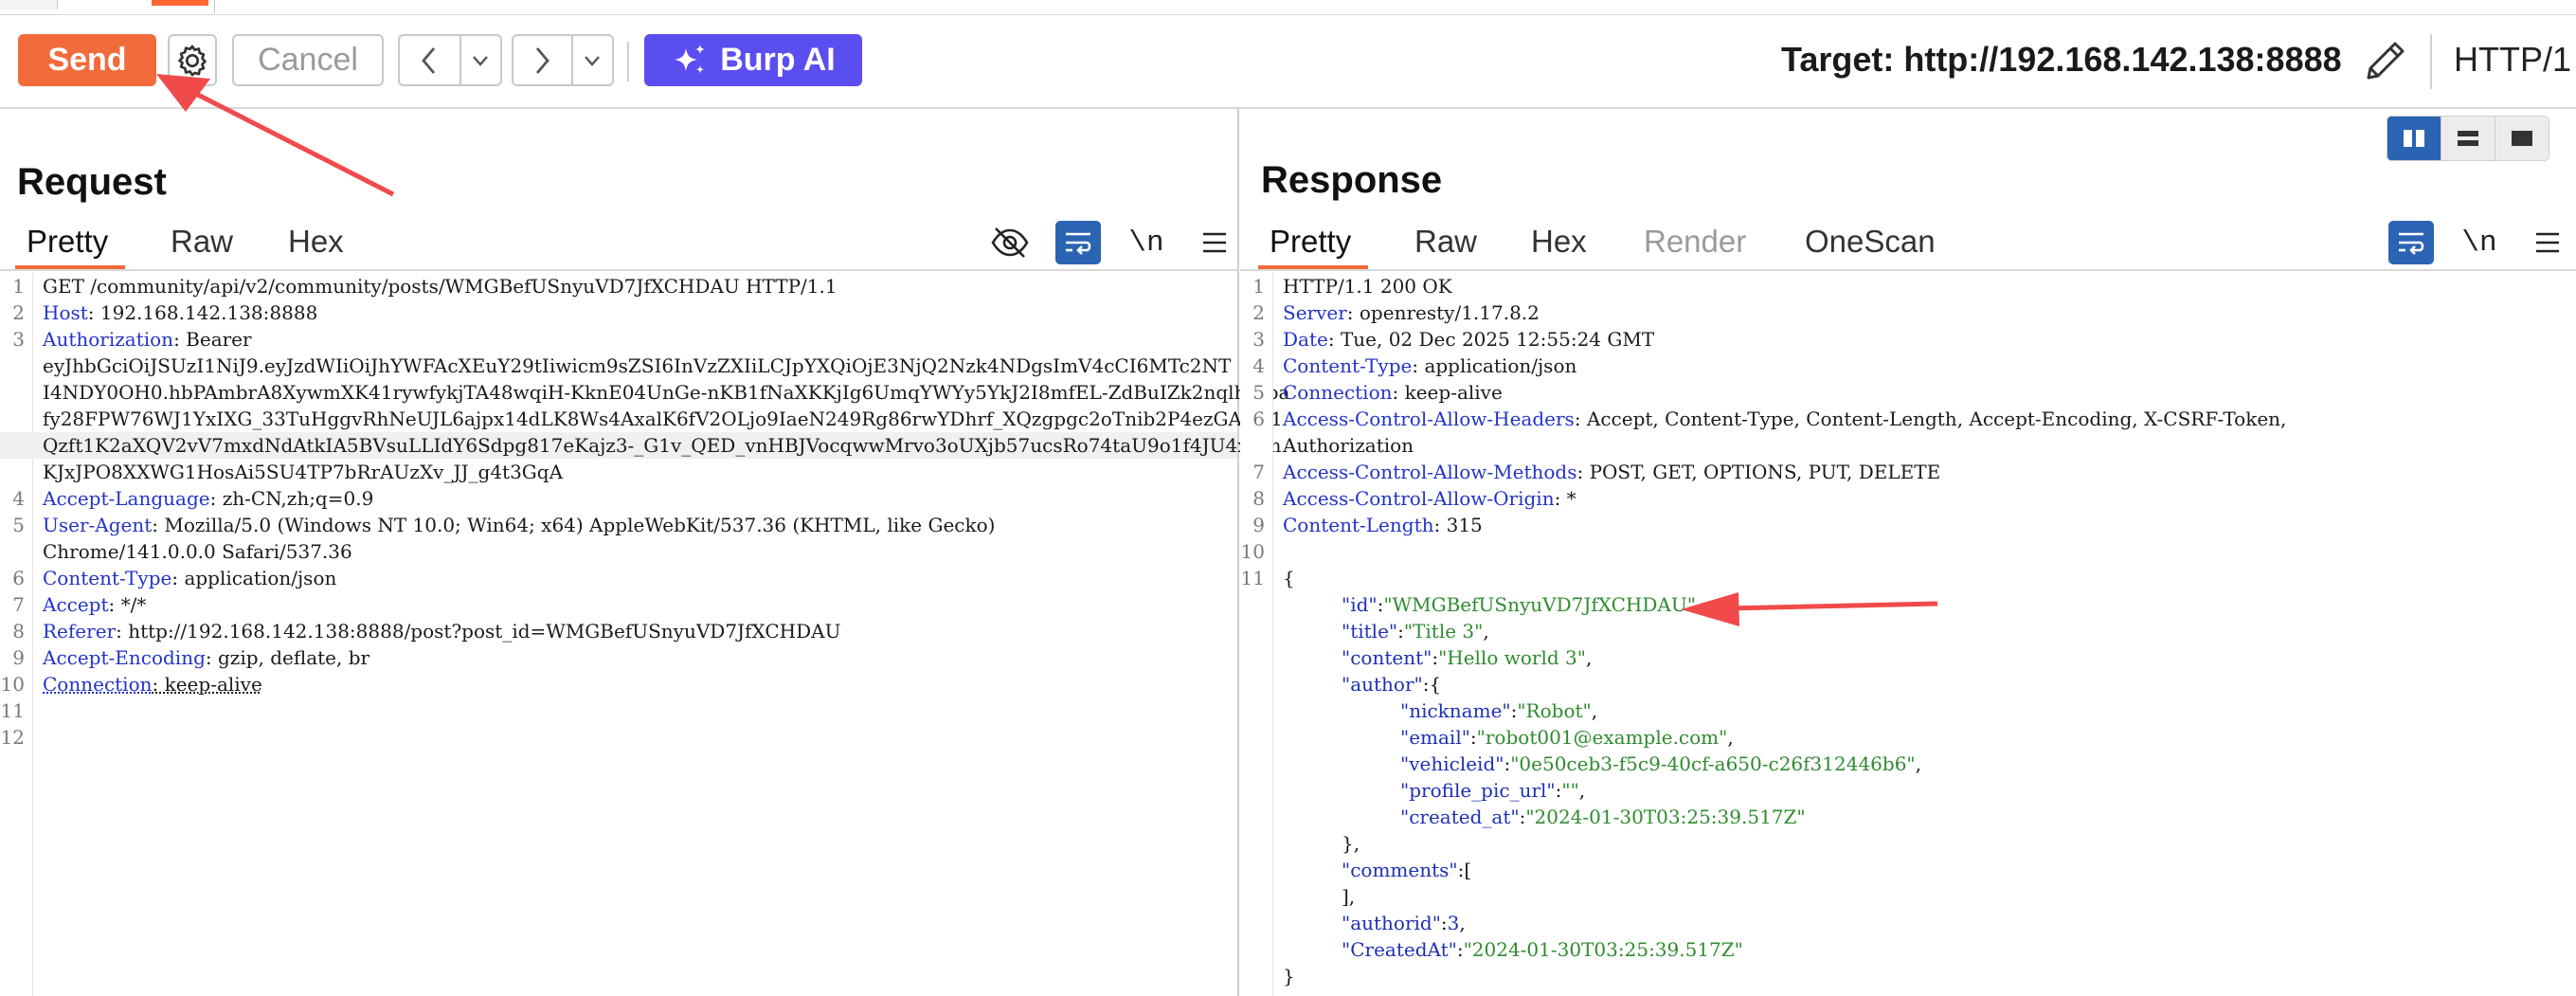 Image resolution: width=2576 pixels, height=996 pixels. I want to click on json-string: "0e50ceb3-f5c9-40cf-a650-c26f312446b6", so click(1713, 763).